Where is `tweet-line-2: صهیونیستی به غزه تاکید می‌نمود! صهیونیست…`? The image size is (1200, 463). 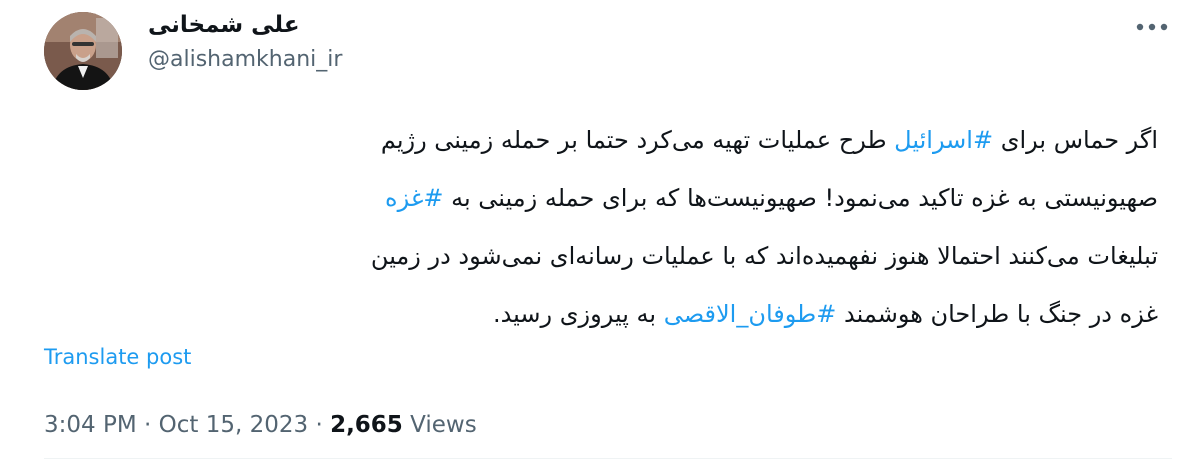 tweet-line-2: صهیونیستی به غزه تاکید می‌نمود! صهیونیست… is located at coordinates (719, 198).